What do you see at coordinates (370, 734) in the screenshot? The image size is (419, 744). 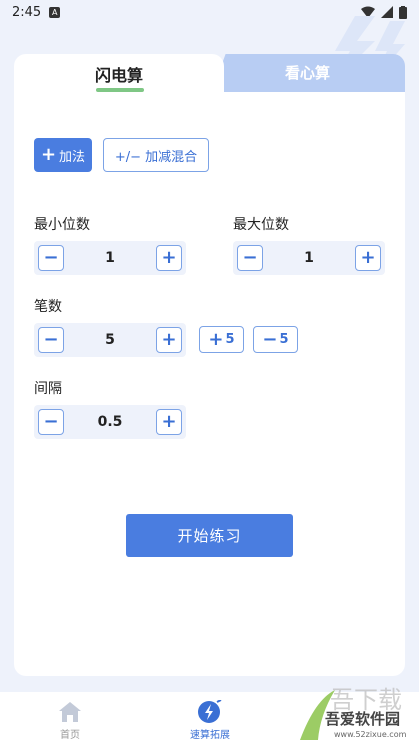 I see `watermark-url: www.52zixue.com` at bounding box center [370, 734].